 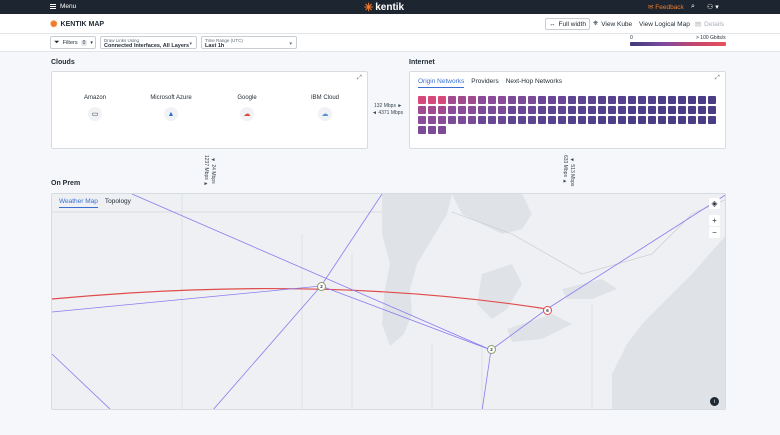 What do you see at coordinates (325, 108) in the screenshot?
I see `cloud-provider-ibm: IBM Cloud ☁` at bounding box center [325, 108].